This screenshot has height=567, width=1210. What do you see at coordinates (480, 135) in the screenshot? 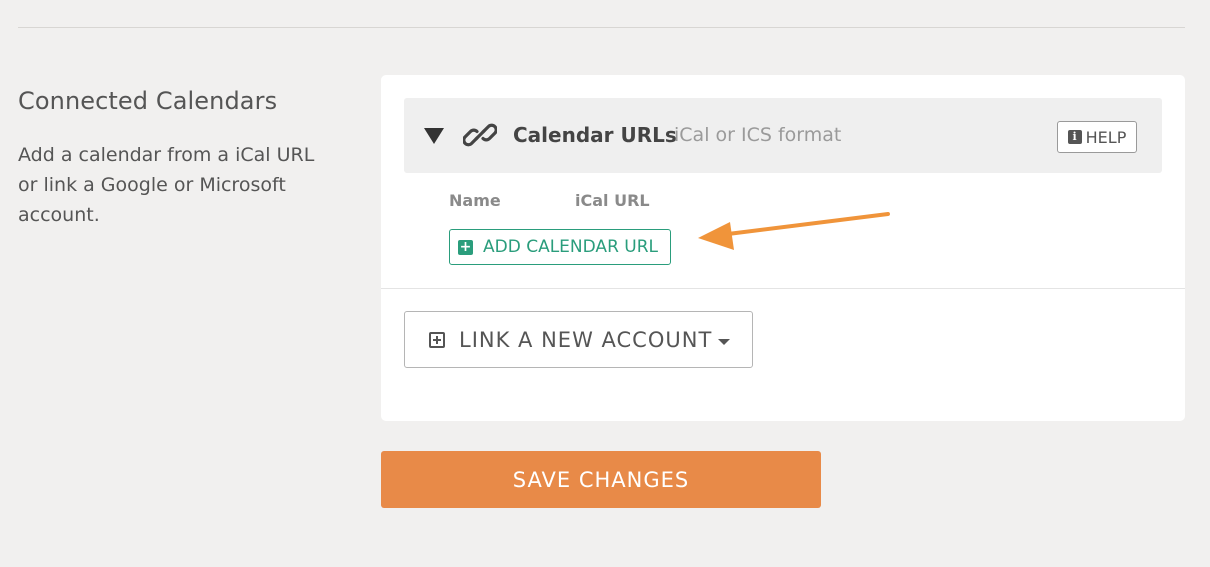
I see `chain-link-icon` at bounding box center [480, 135].